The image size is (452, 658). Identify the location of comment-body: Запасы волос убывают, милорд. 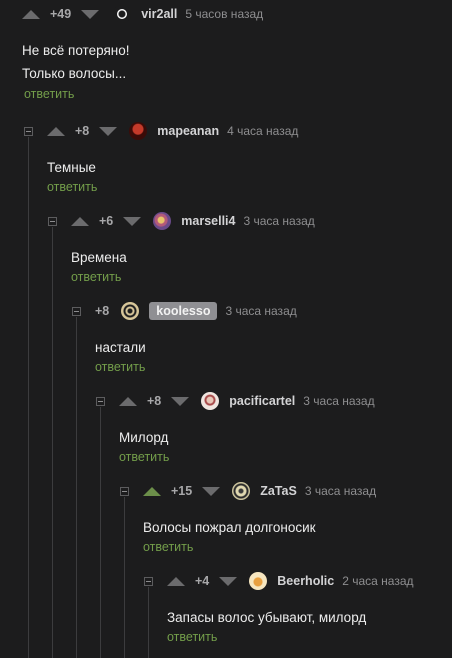
(266, 617).